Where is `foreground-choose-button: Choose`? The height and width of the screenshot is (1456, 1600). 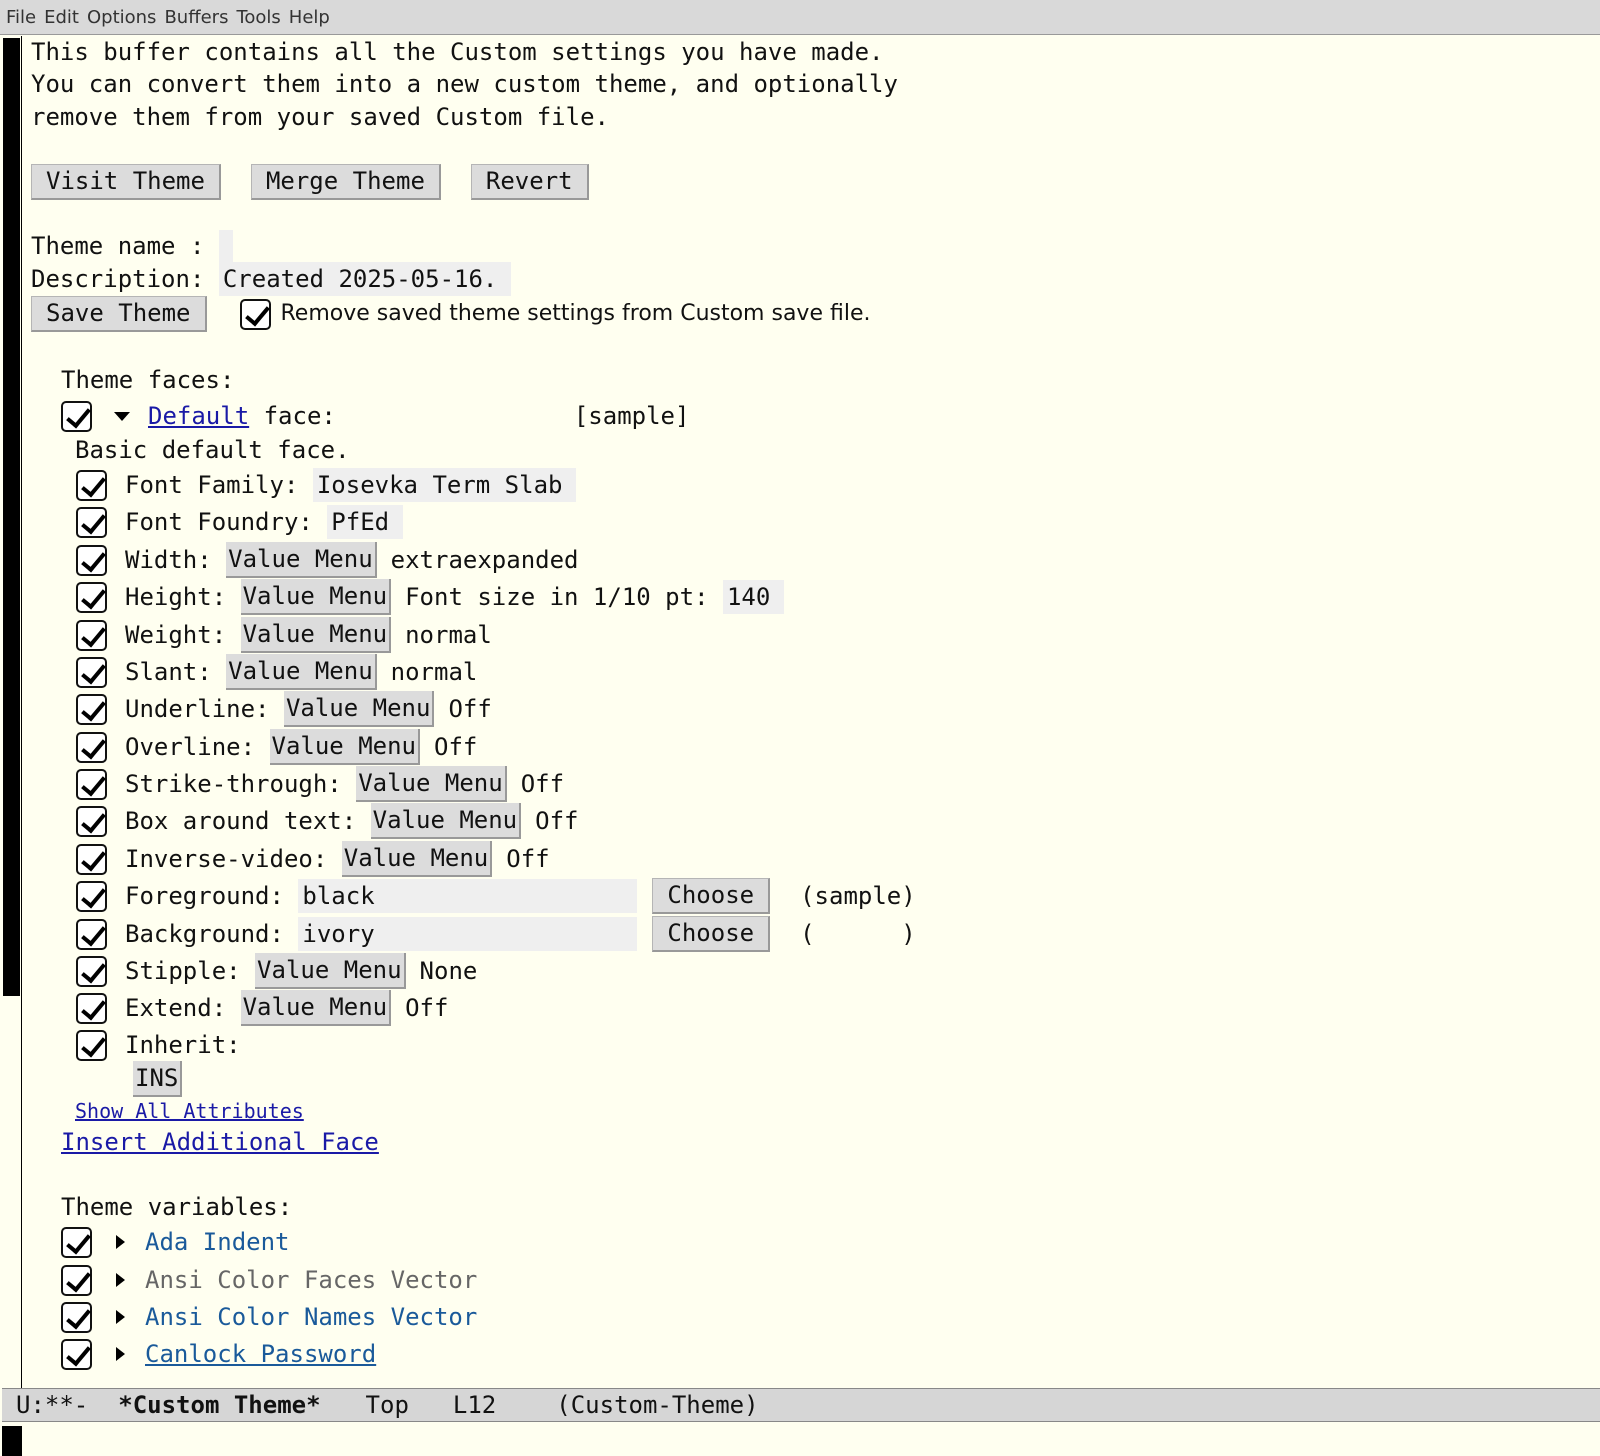 foreground-choose-button: Choose is located at coordinates (711, 896).